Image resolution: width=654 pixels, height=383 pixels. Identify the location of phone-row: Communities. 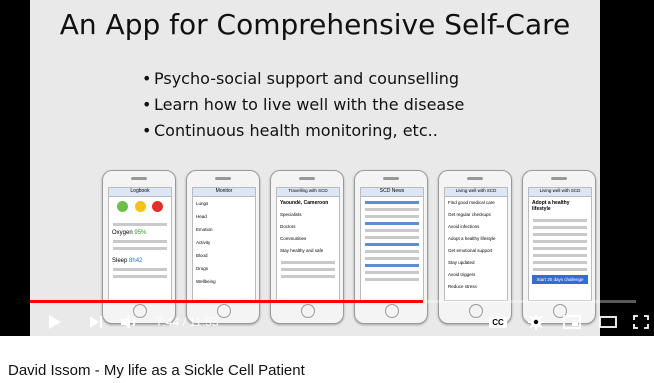
(293, 238).